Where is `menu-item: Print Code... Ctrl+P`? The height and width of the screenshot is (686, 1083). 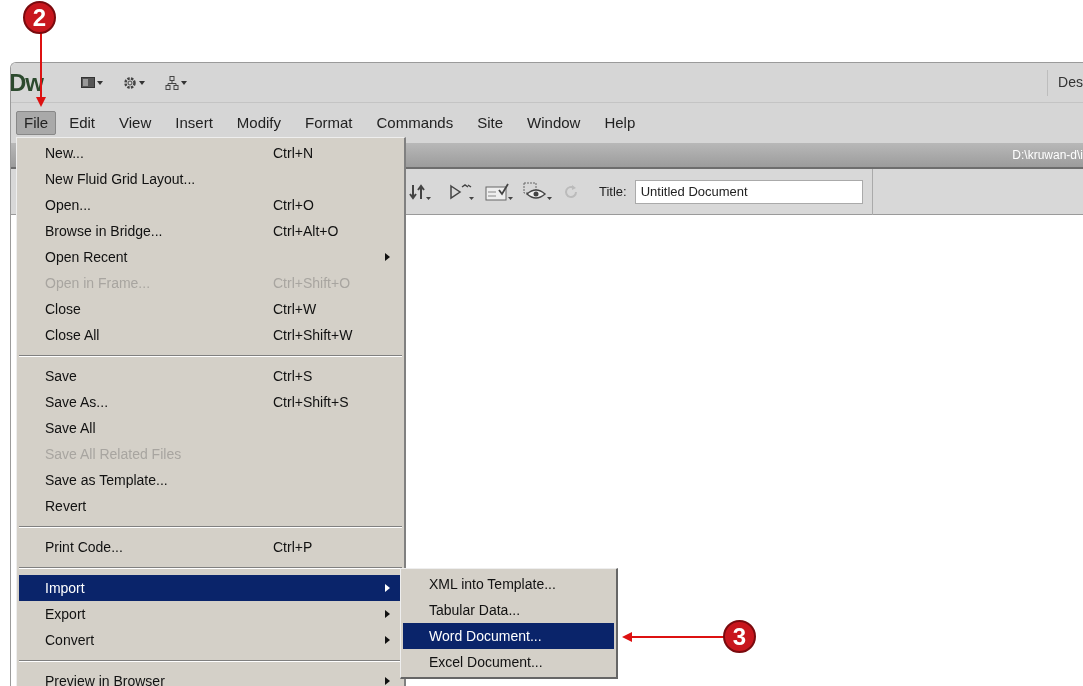 menu-item: Print Code... Ctrl+P is located at coordinates (210, 547).